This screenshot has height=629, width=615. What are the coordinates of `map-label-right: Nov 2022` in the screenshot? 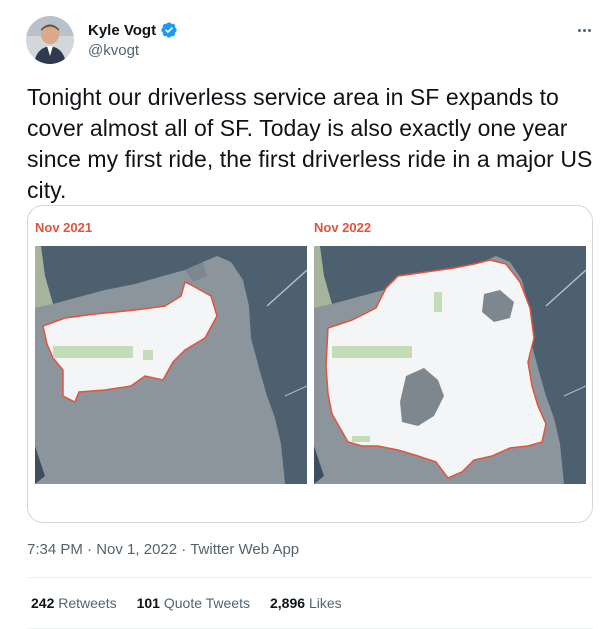 It's located at (343, 227).